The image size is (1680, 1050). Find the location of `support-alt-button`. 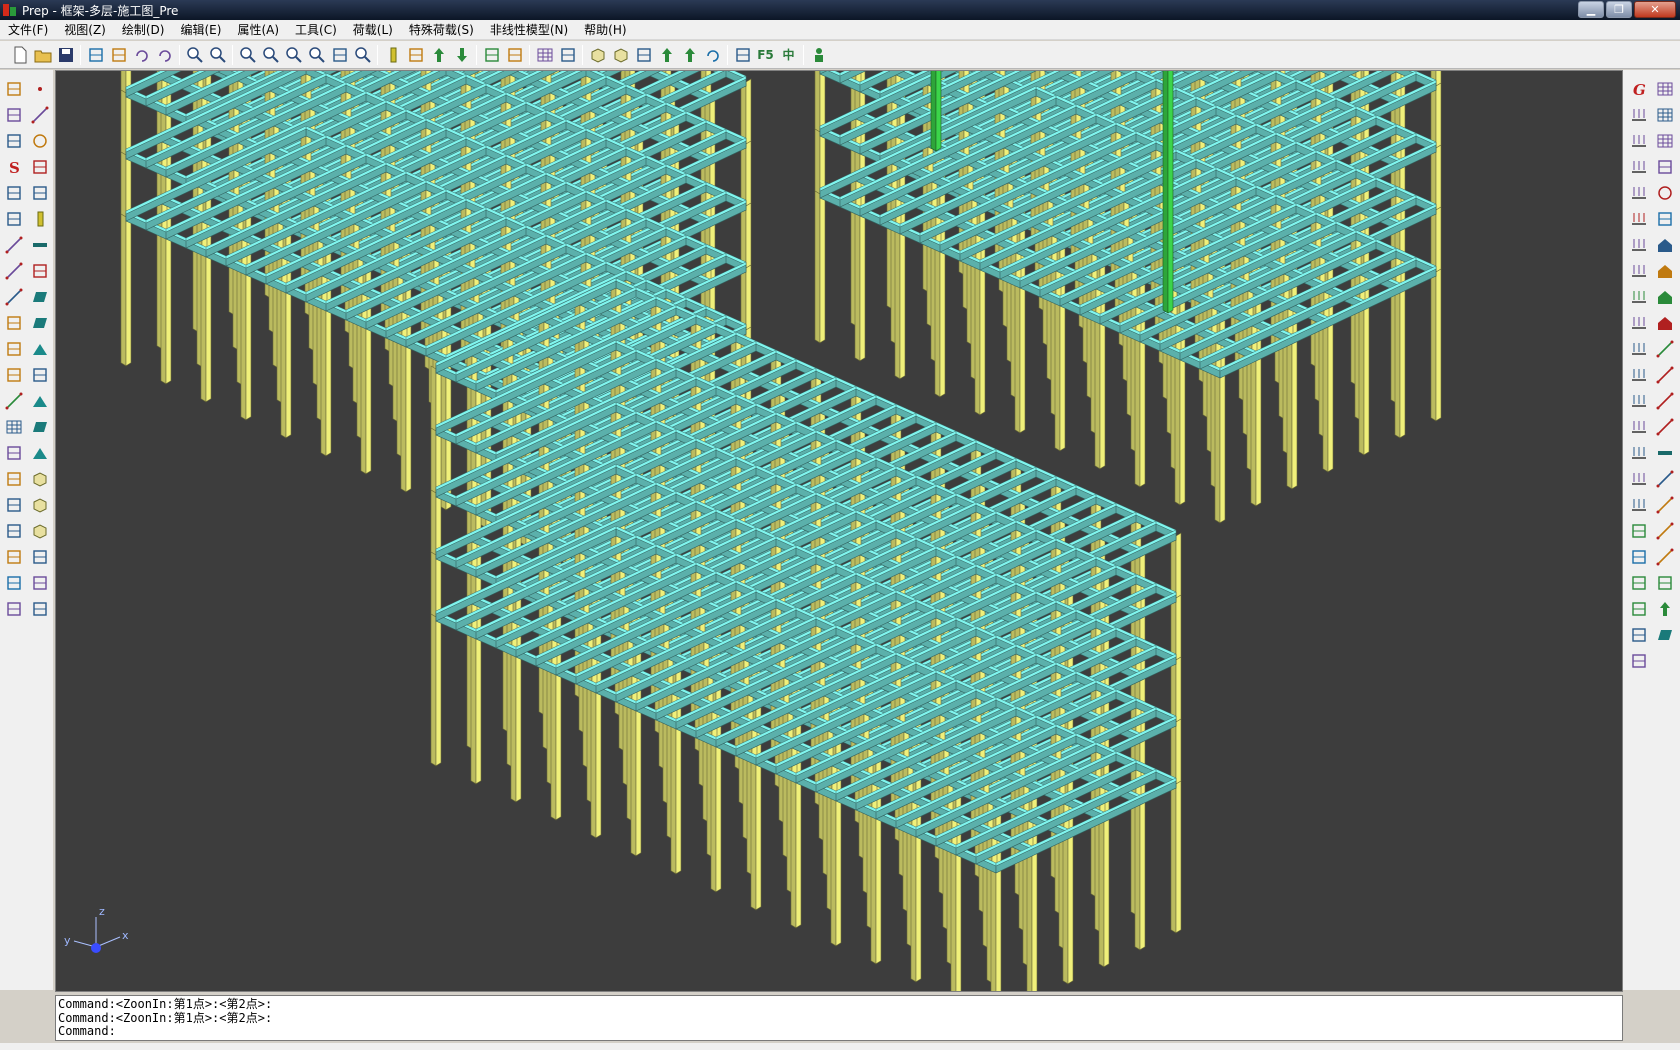

support-alt-button is located at coordinates (689, 54).